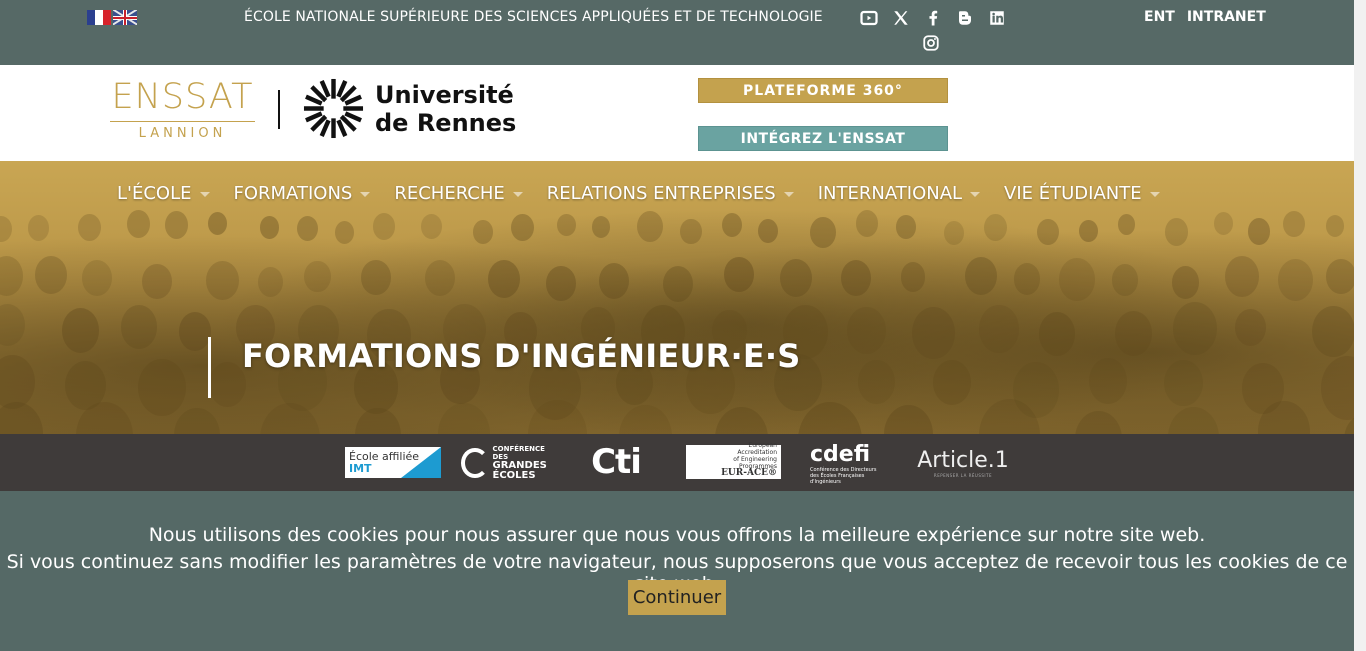 The image size is (1366, 651). Describe the element at coordinates (182, 97) in the screenshot. I see `enssat-logo-name: ENSSAT` at that location.